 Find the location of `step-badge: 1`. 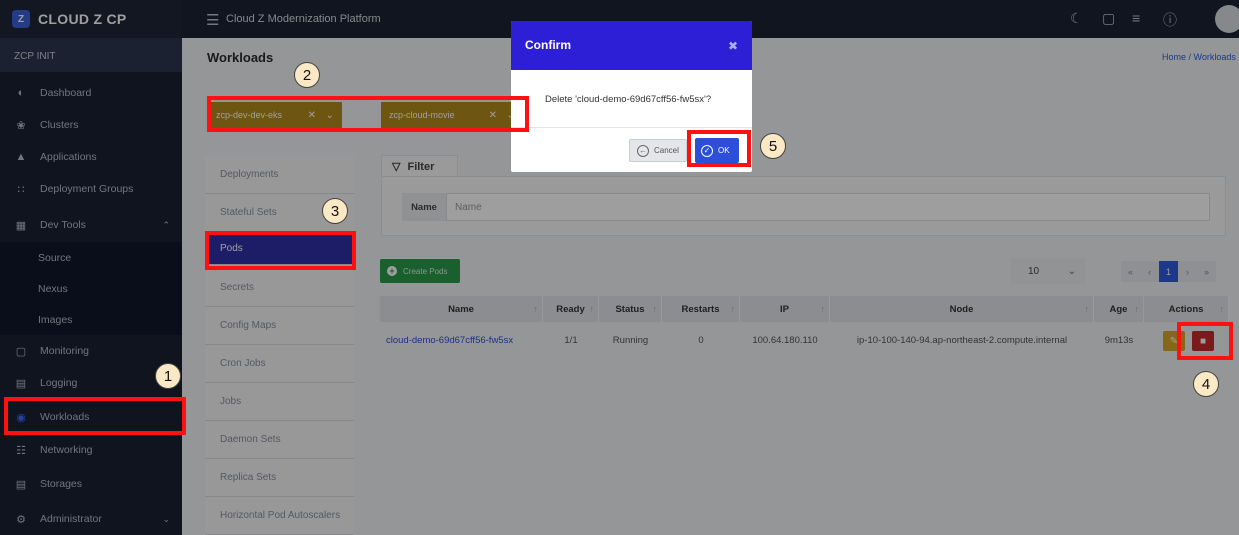

step-badge: 1 is located at coordinates (168, 376).